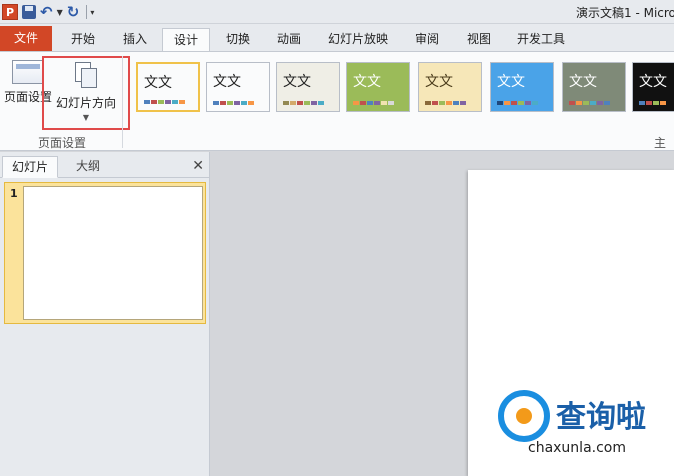 The height and width of the screenshot is (476, 674). Describe the element at coordinates (479, 40) in the screenshot. I see `tab-view: 视图` at that location.